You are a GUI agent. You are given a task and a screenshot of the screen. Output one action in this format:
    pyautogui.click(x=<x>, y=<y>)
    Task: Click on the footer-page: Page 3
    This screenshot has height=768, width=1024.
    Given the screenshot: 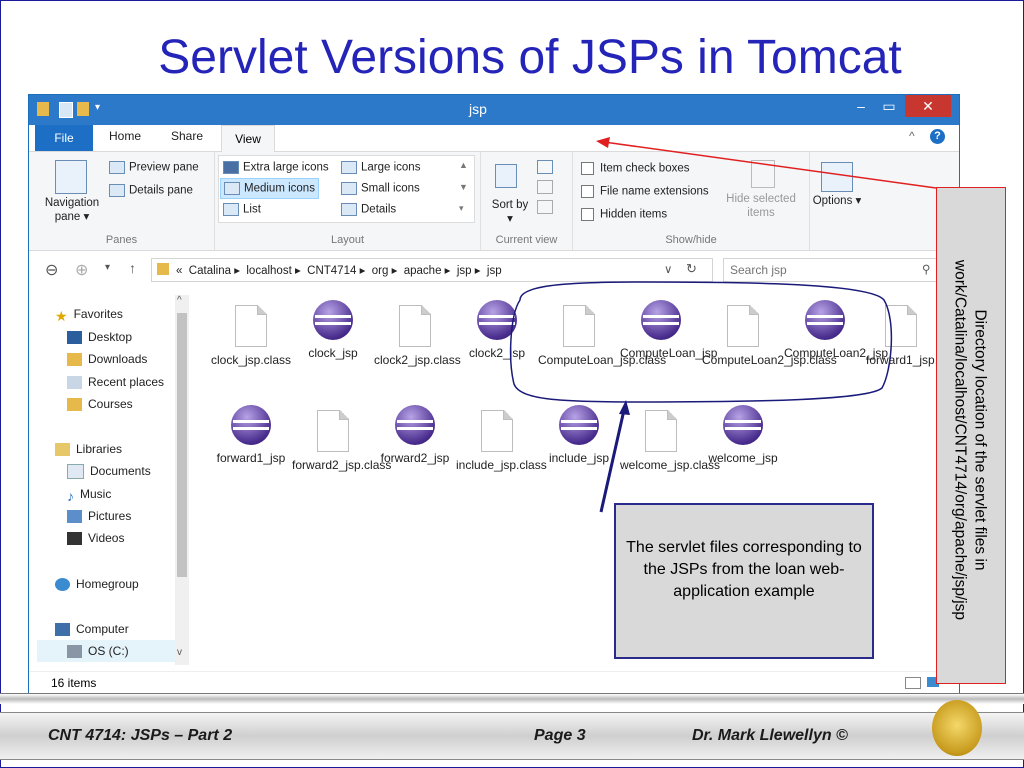 What is the action you would take?
    pyautogui.click(x=560, y=735)
    